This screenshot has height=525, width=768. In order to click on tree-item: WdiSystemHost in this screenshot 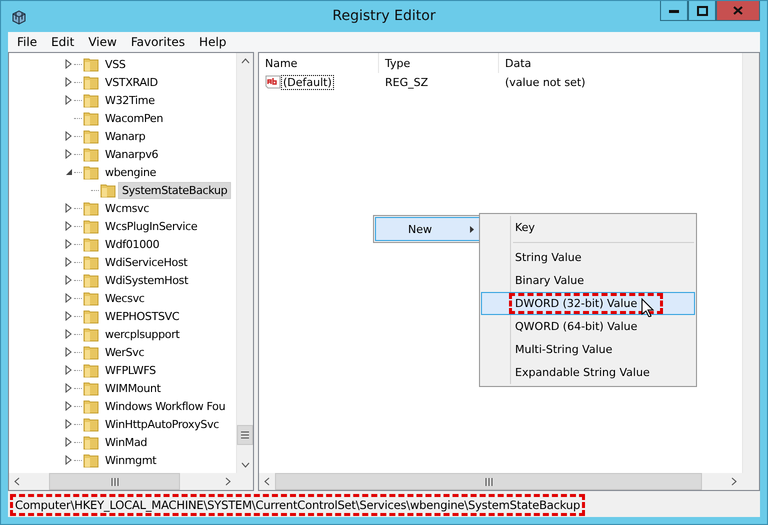, I will do `click(146, 280)`.